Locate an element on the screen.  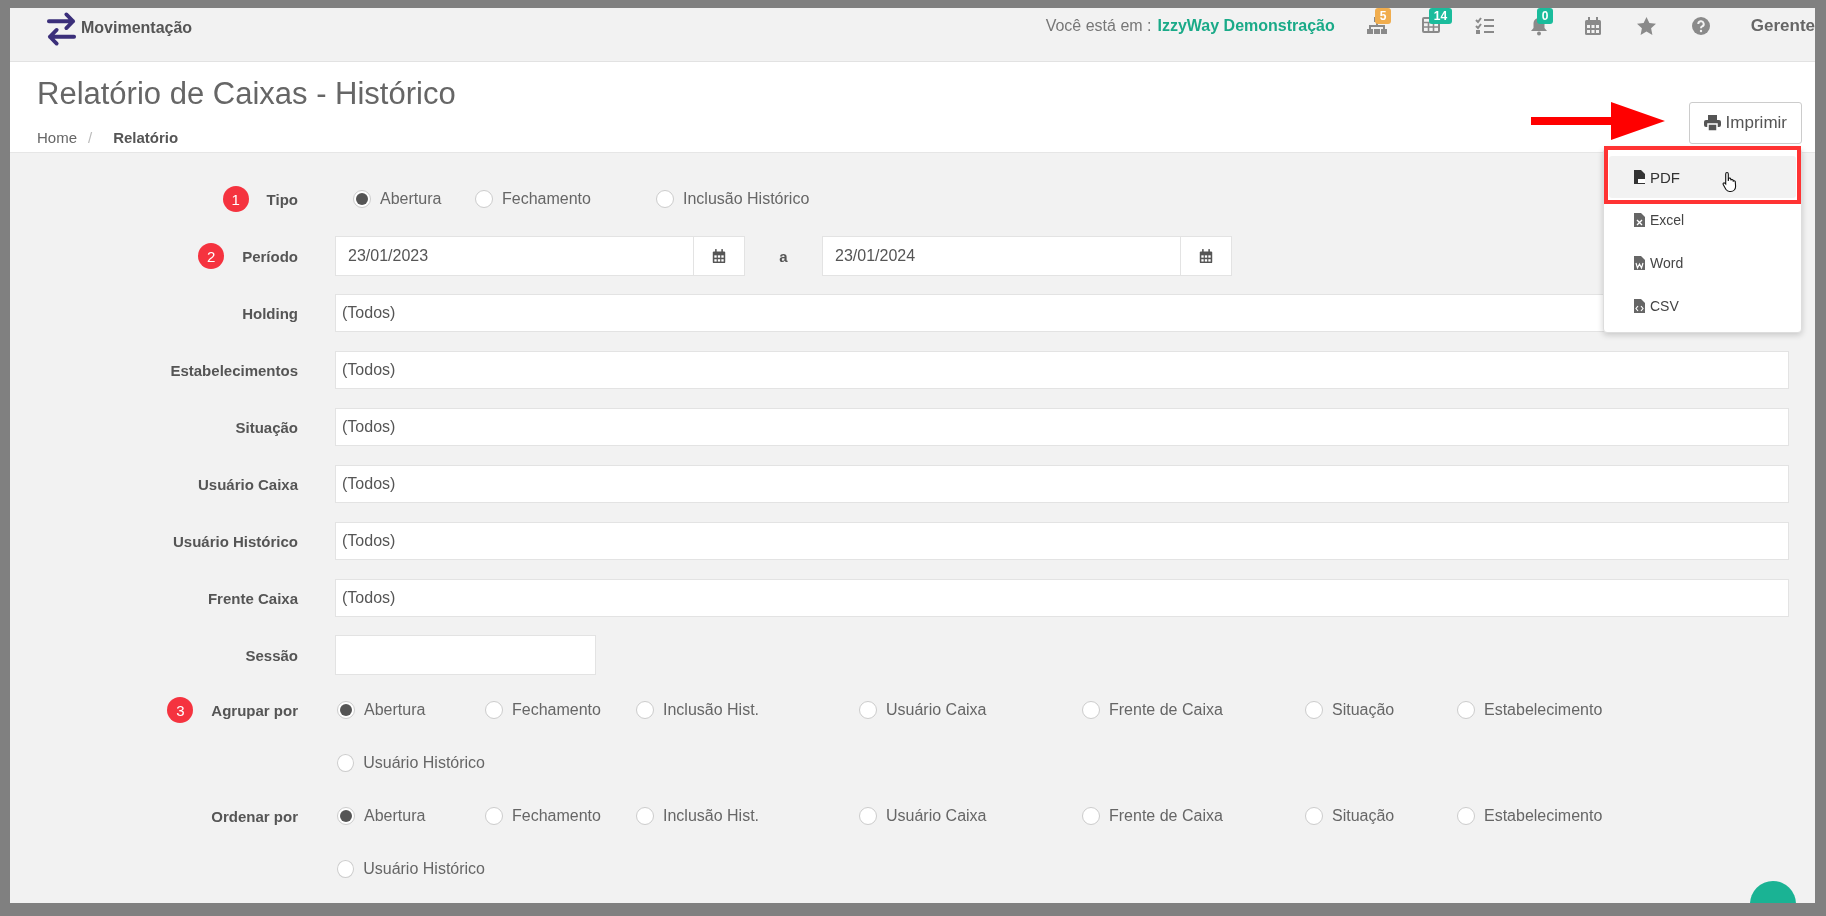
field-label: Tipo is located at coordinates (282, 199).